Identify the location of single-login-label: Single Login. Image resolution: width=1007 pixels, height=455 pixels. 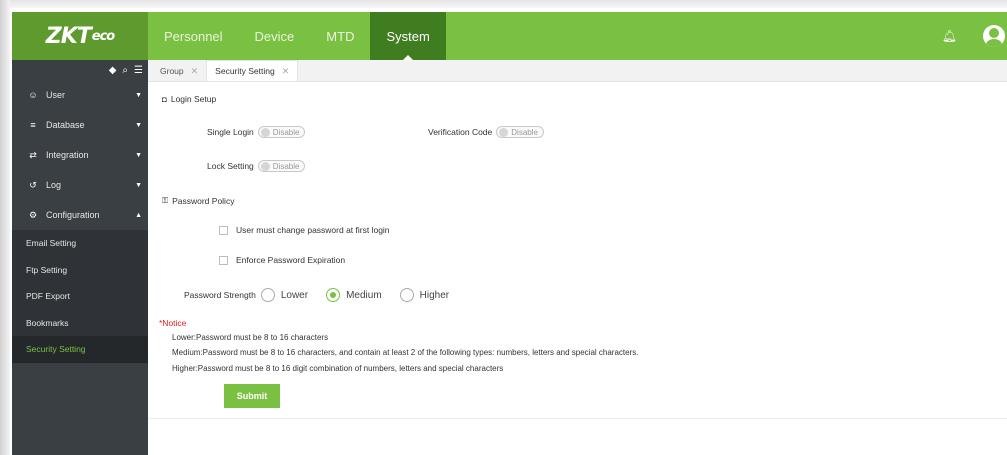
(230, 132).